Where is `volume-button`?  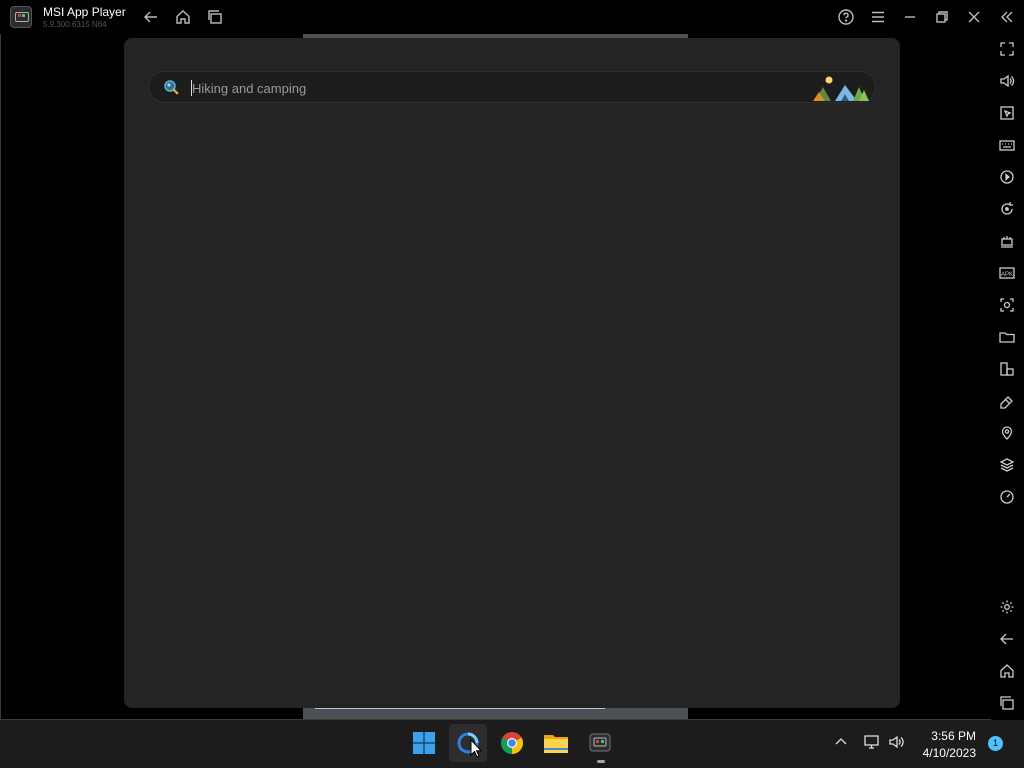 volume-button is located at coordinates (1007, 81).